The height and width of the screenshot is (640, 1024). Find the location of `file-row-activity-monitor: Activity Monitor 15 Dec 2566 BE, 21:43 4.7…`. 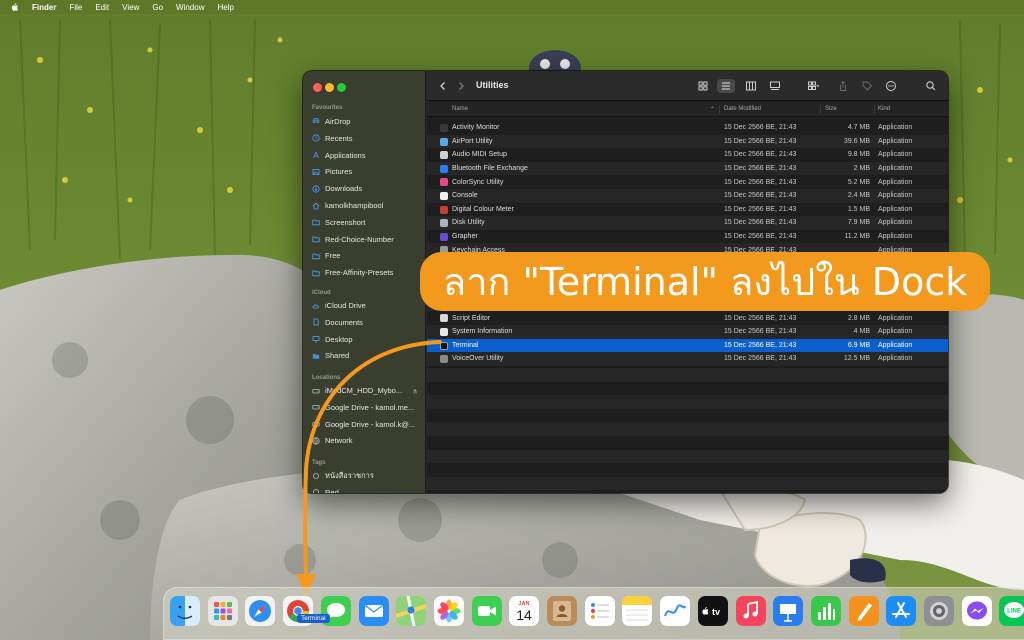

file-row-activity-monitor: Activity Monitor 15 Dec 2566 BE, 21:43 4.7… is located at coordinates (687, 128).